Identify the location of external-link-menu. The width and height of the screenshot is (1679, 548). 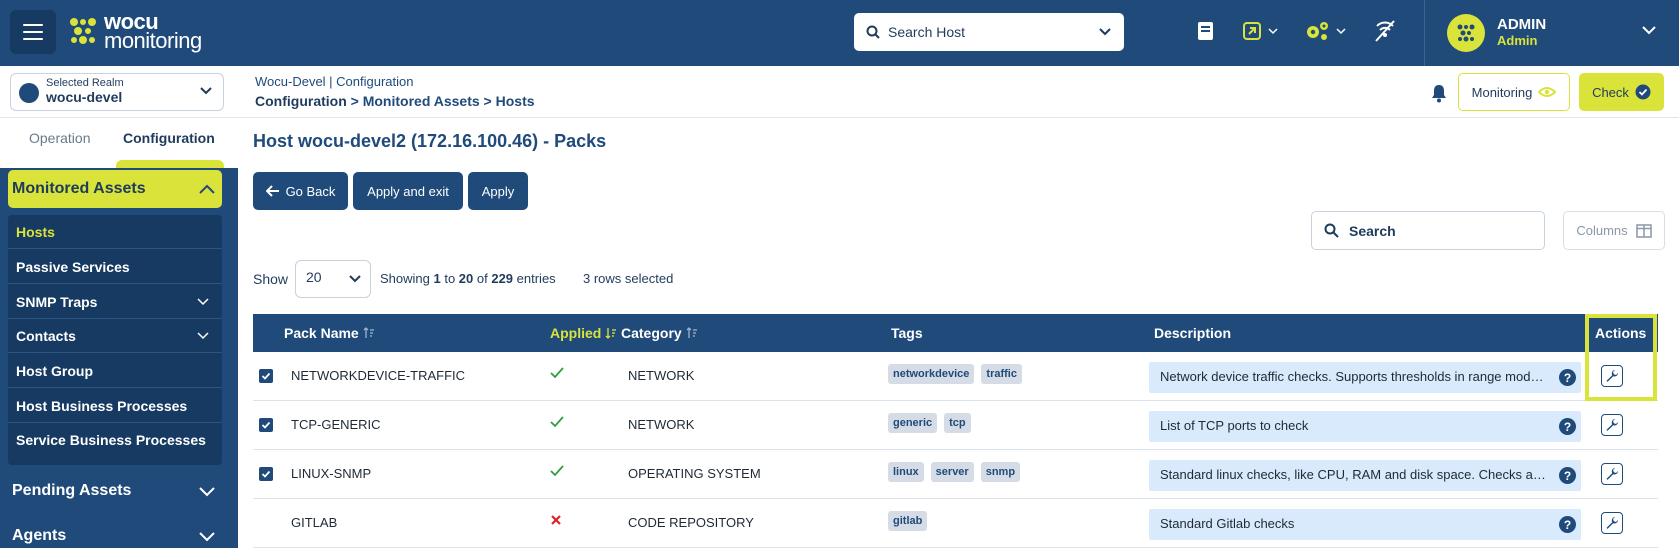
(1260, 31).